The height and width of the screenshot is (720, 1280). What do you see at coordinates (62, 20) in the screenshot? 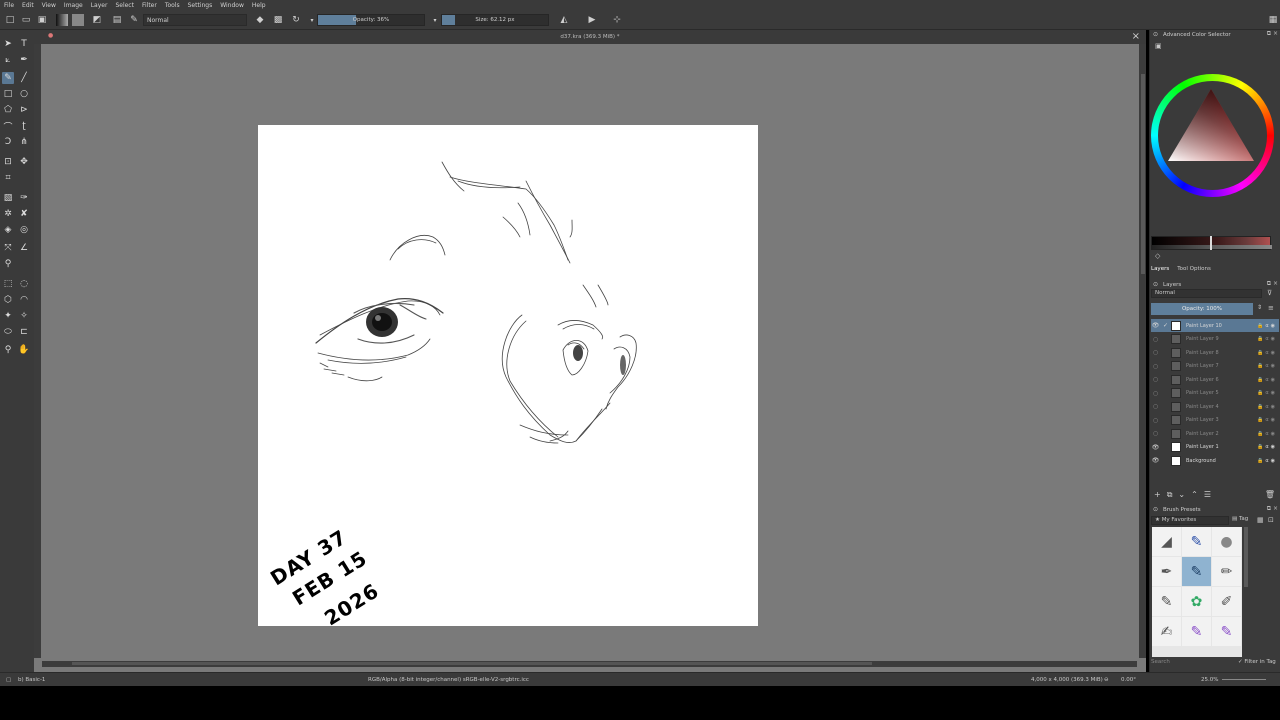
I see `gradient-swatch-icon` at bounding box center [62, 20].